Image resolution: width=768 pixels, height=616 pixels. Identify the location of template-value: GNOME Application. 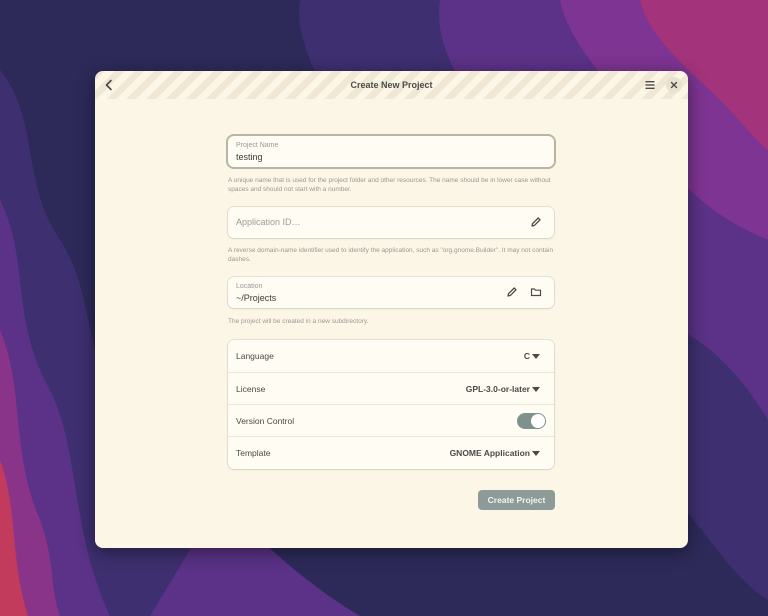
(490, 453).